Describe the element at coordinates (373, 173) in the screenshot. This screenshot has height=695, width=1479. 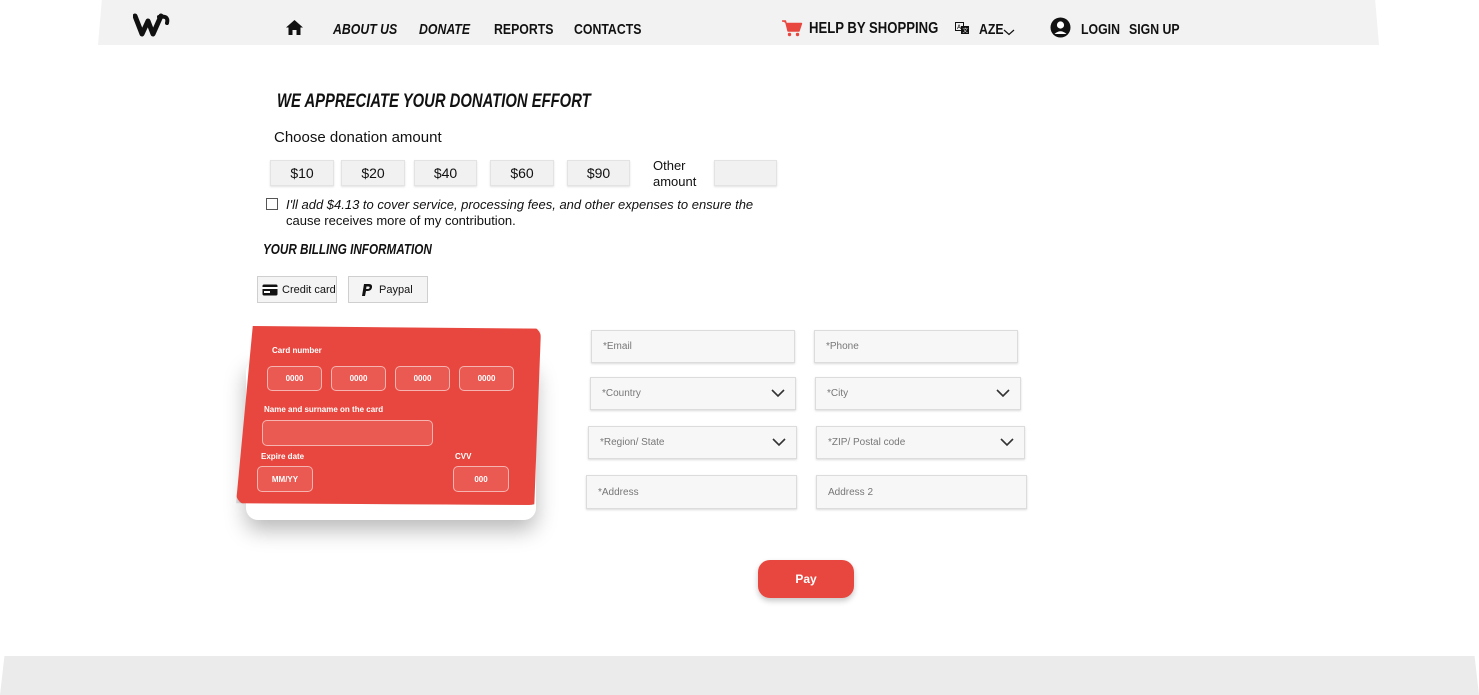
I see `amount-button-20: $20` at that location.